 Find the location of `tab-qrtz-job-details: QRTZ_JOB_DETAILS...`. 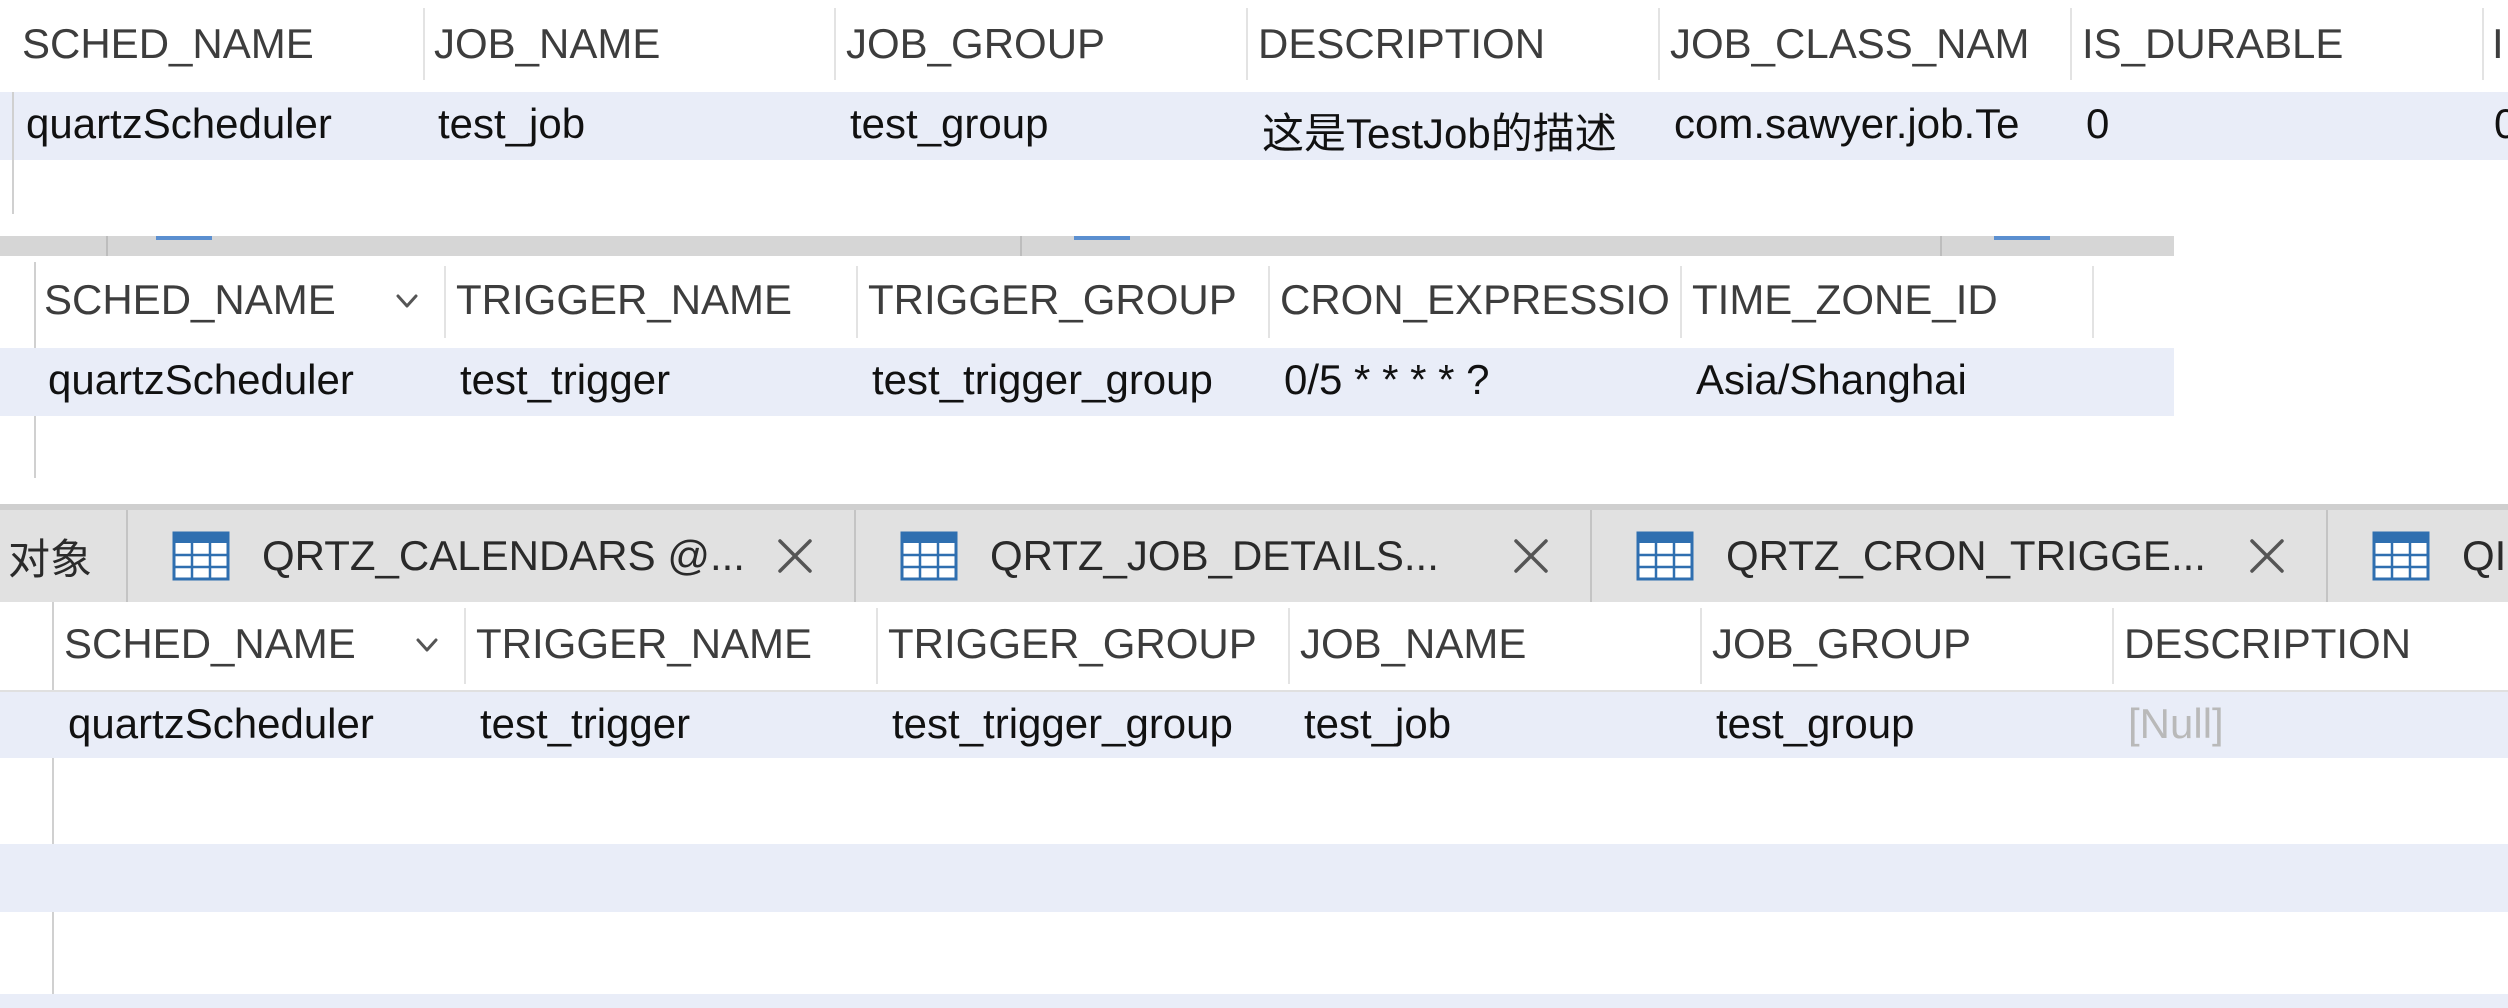

tab-qrtz-job-details: QRTZ_JOB_DETAILS... is located at coordinates (1224, 556).